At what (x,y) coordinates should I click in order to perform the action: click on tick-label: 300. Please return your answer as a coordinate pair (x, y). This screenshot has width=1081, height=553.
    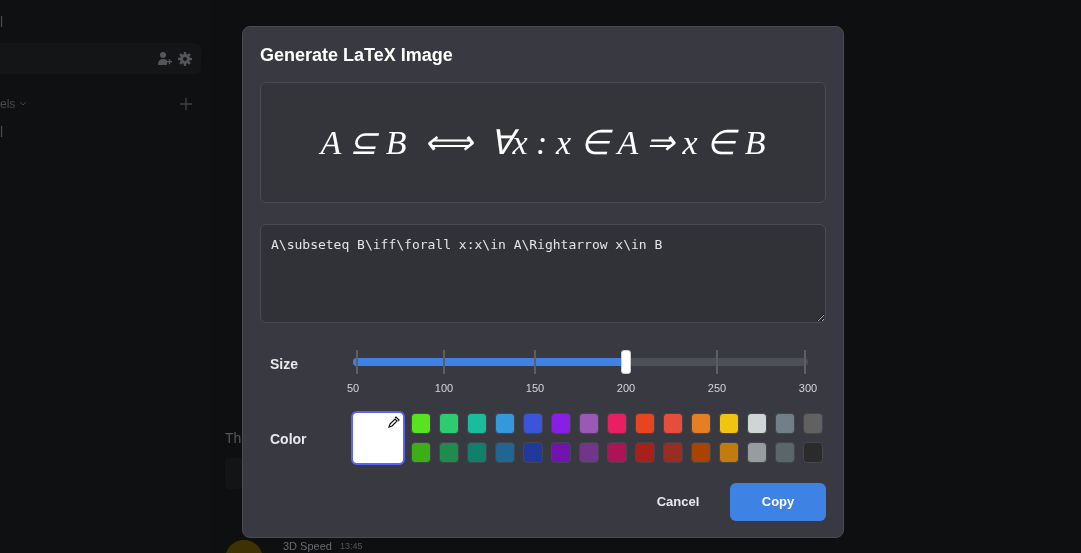
    Looking at the image, I should click on (808, 388).